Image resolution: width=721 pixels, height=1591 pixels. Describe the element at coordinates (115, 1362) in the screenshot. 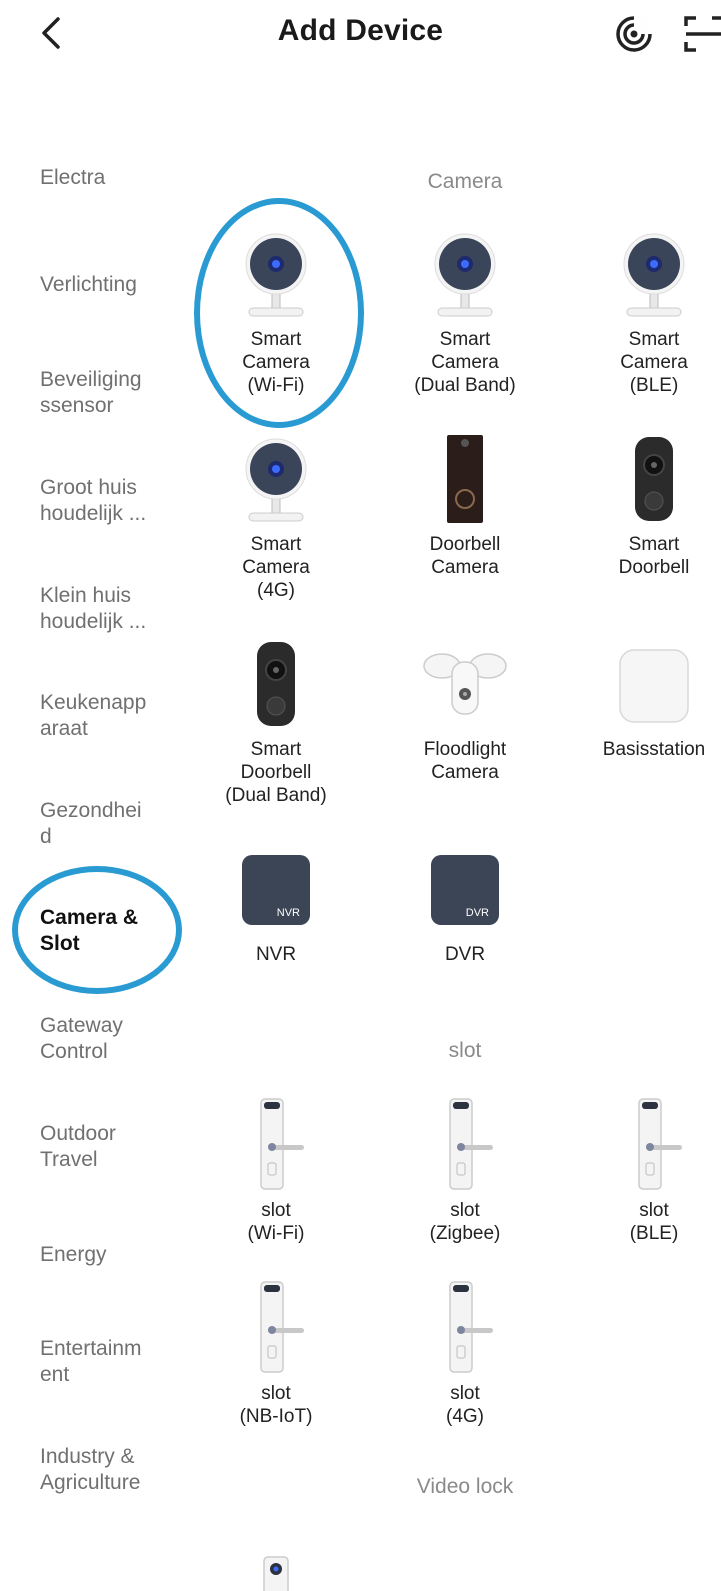

I see `sidebar-item-entertainment: Entertainm ent` at that location.